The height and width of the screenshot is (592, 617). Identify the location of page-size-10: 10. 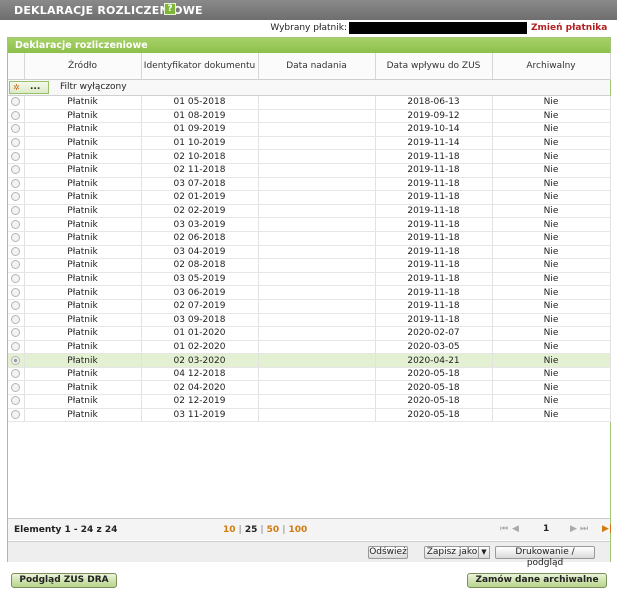
(229, 530).